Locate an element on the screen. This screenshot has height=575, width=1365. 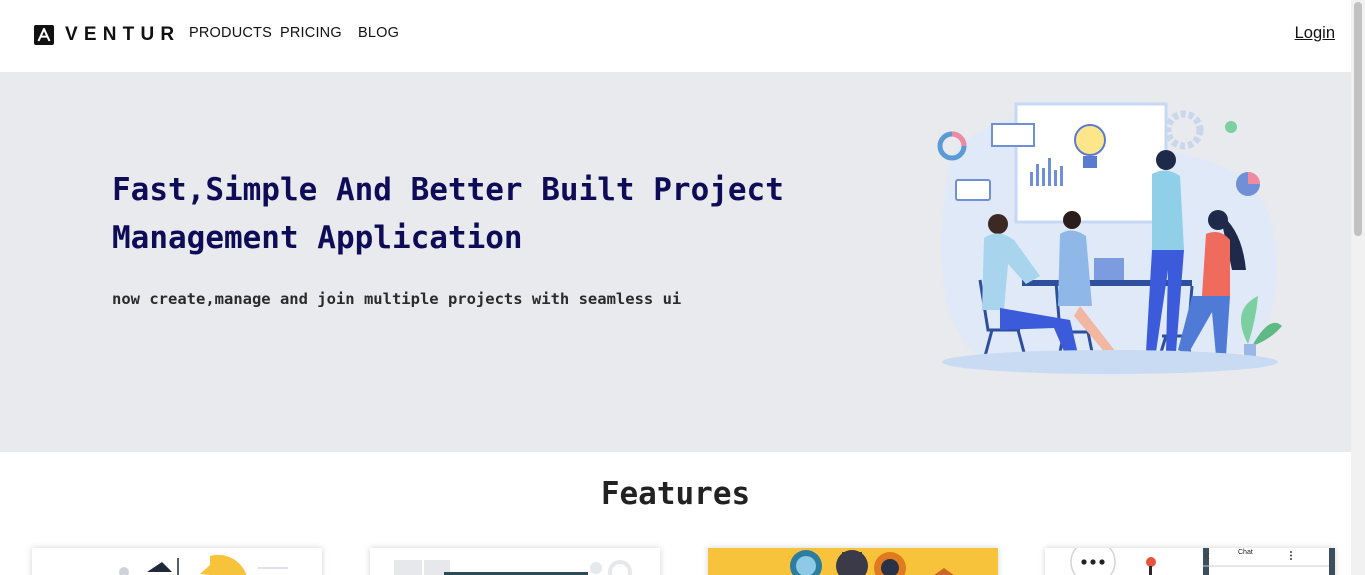
top-navbar: VENTUR PRODUCTS PRICING BLOG Login is located at coordinates (675, 36).